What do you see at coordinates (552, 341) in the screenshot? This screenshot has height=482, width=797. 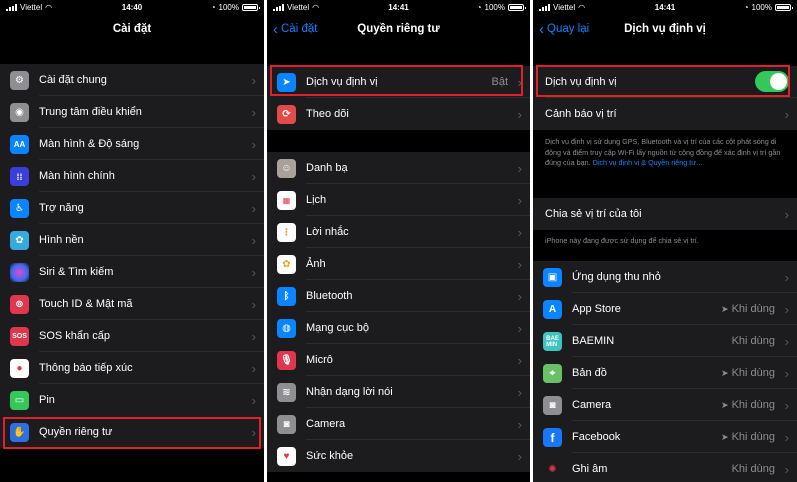 I see `baemin-icon: BAE MIN` at bounding box center [552, 341].